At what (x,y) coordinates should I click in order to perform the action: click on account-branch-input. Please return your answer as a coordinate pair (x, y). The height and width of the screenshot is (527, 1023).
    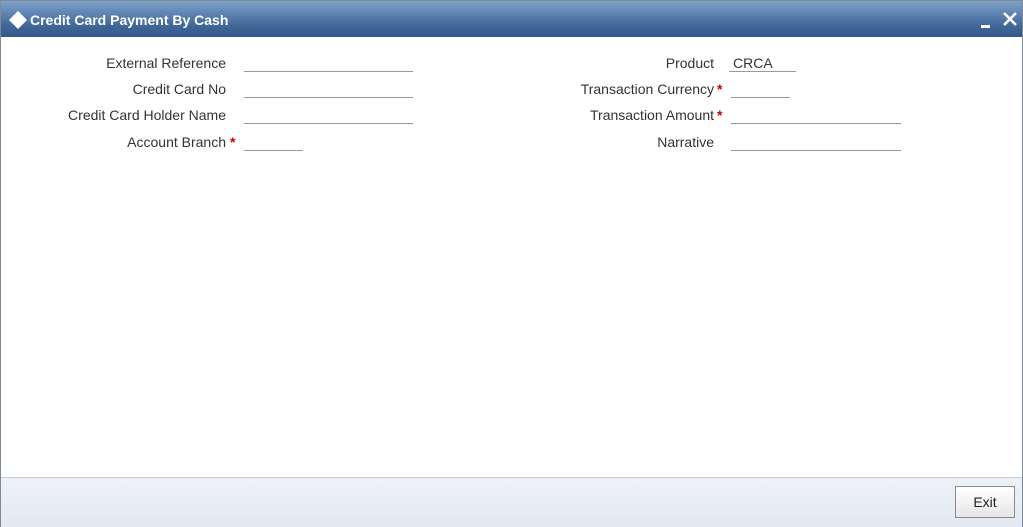
    Looking at the image, I should click on (273, 142).